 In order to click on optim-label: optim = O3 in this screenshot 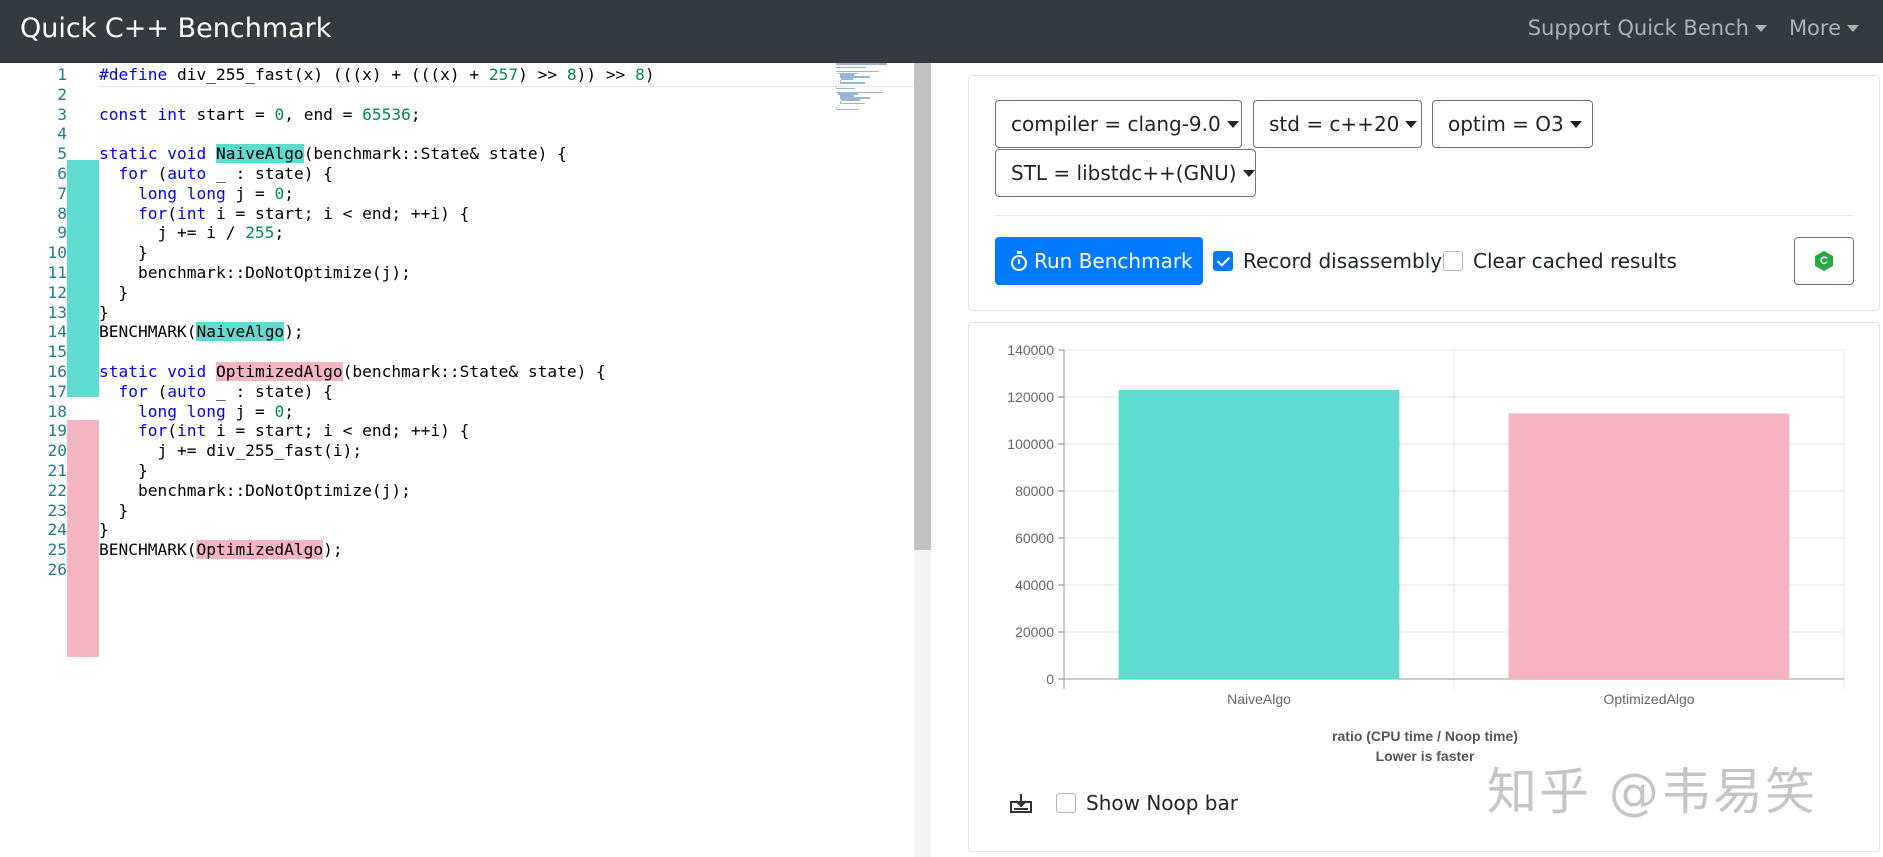, I will do `click(1506, 124)`.